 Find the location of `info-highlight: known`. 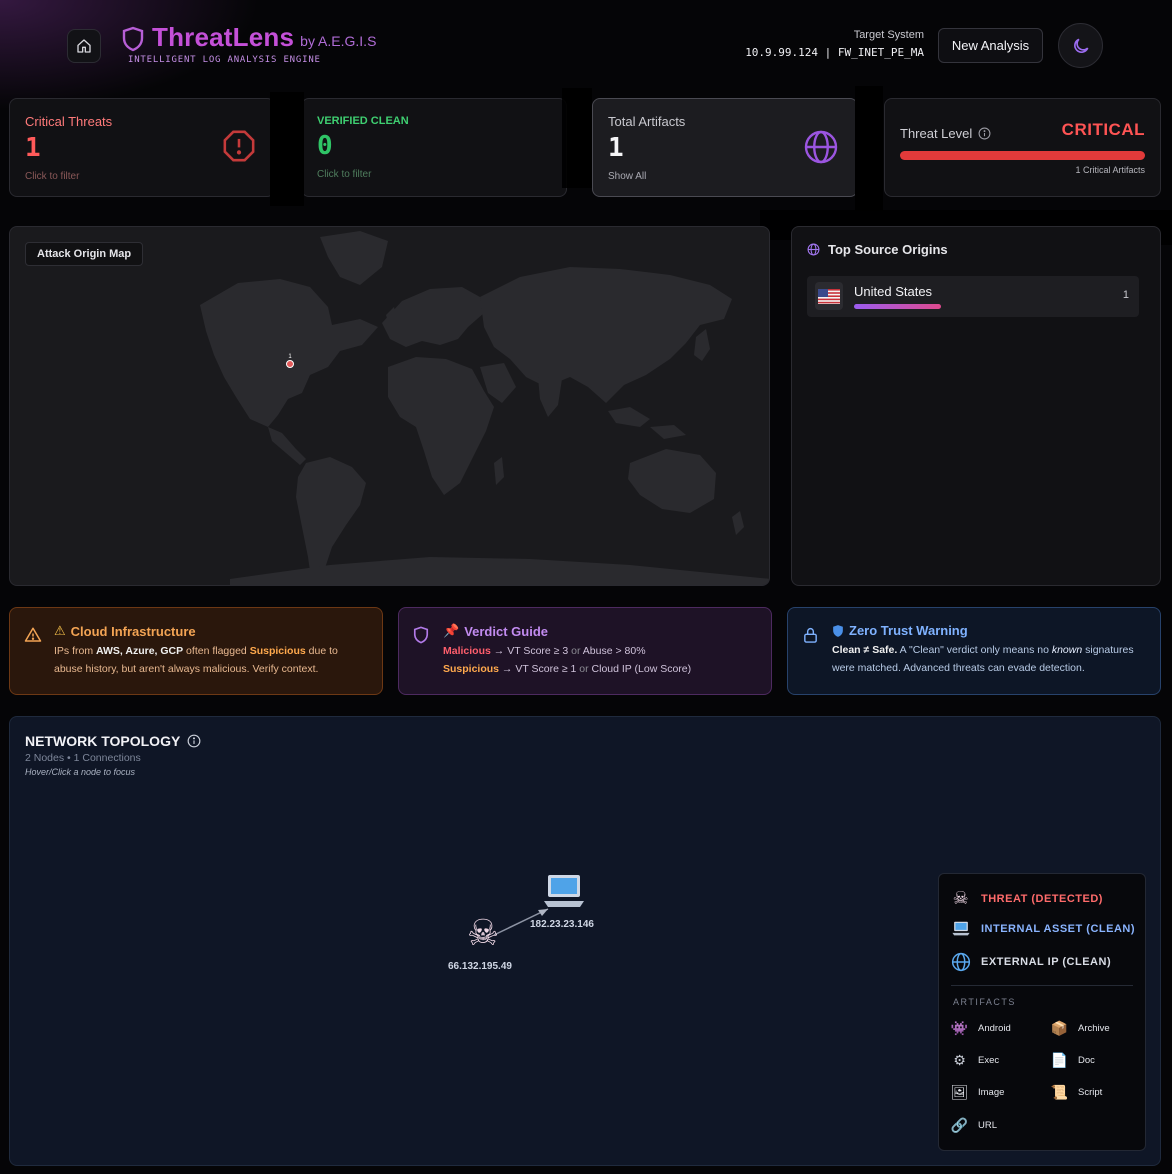

info-highlight: known is located at coordinates (1067, 650).